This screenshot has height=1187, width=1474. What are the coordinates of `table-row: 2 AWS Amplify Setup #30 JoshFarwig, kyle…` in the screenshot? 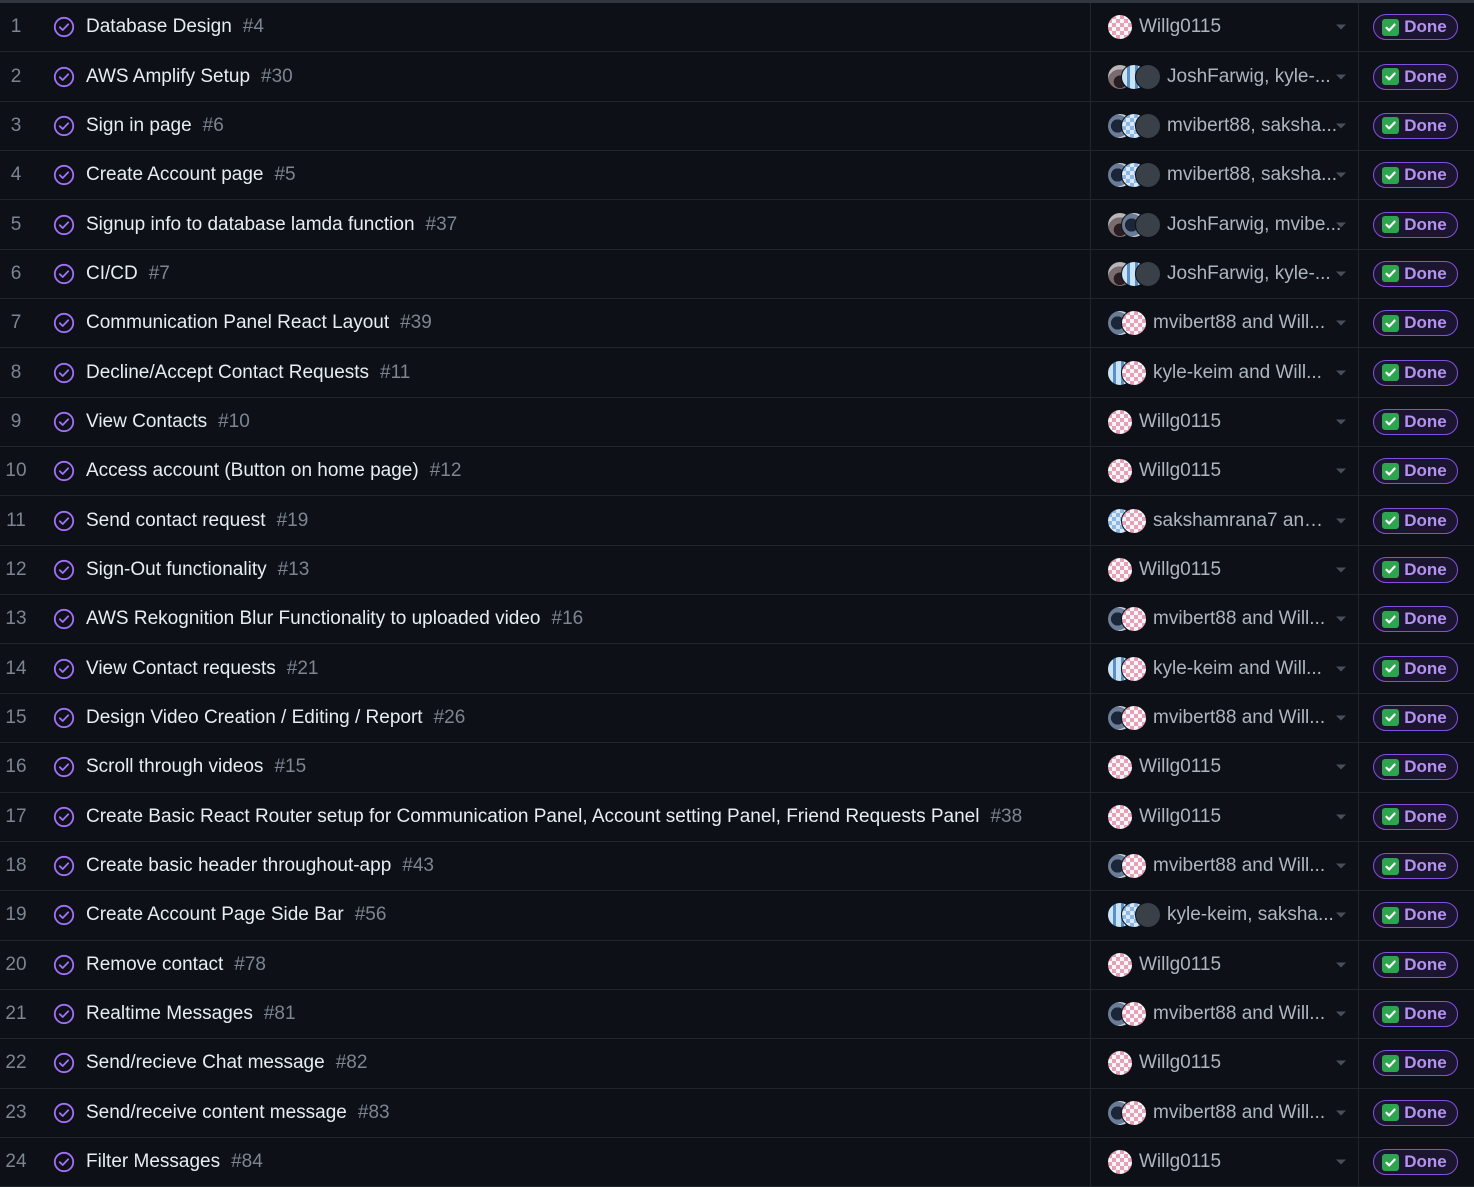 It's located at (737, 77).